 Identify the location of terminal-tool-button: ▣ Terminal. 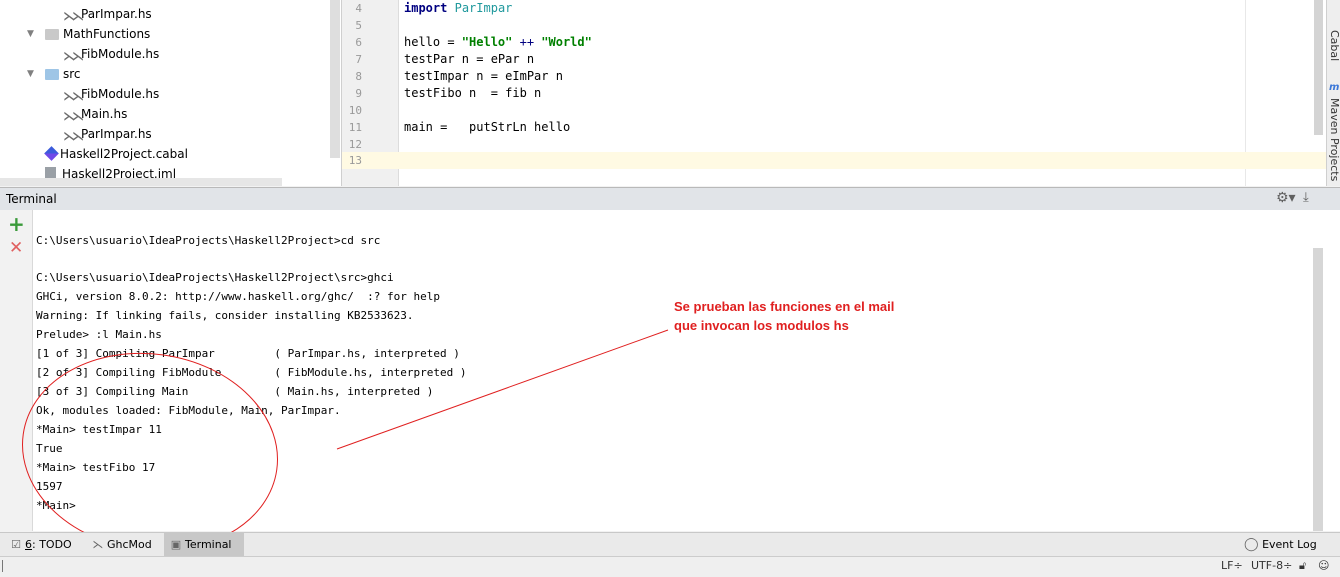
(204, 544).